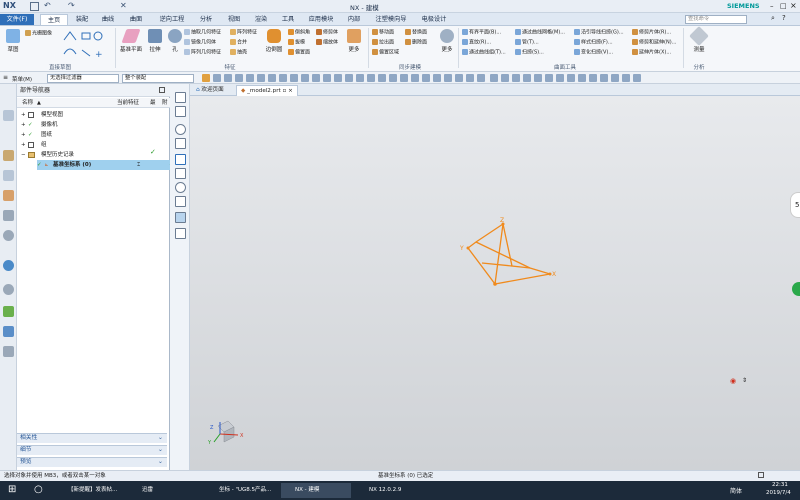  What do you see at coordinates (180, 111) in the screenshot?
I see `hide-icon` at bounding box center [180, 111].